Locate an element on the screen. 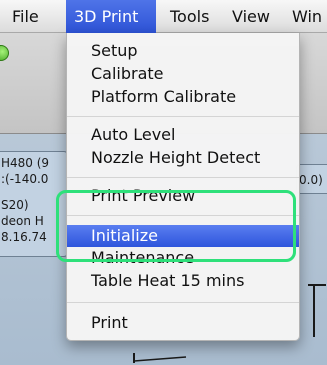 The width and height of the screenshot is (327, 365). menu-item-maintenance: Maintenance is located at coordinates (183, 258).